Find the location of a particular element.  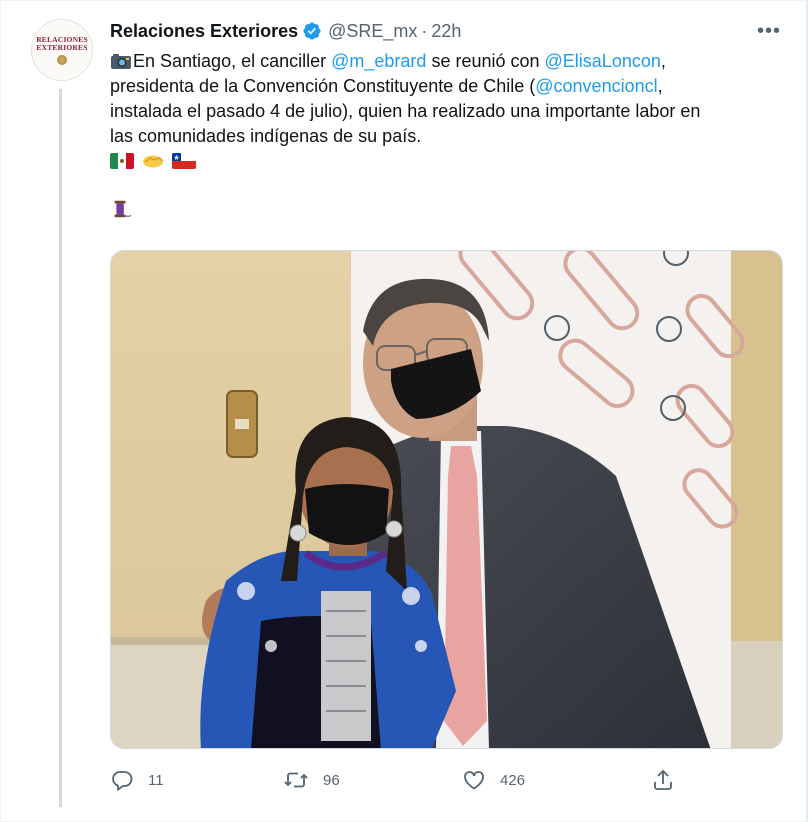

tweet-text-part: En Santiago, el canciller is located at coordinates (232, 61).